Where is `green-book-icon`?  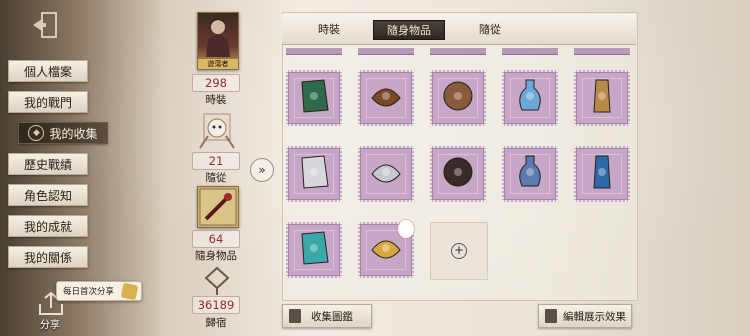 green-book-icon is located at coordinates (315, 96).